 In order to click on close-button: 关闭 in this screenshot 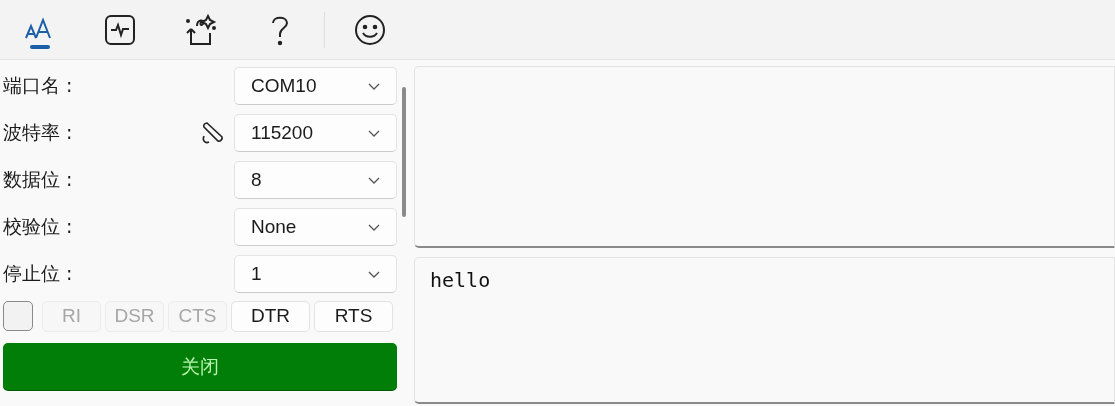, I will do `click(200, 366)`.